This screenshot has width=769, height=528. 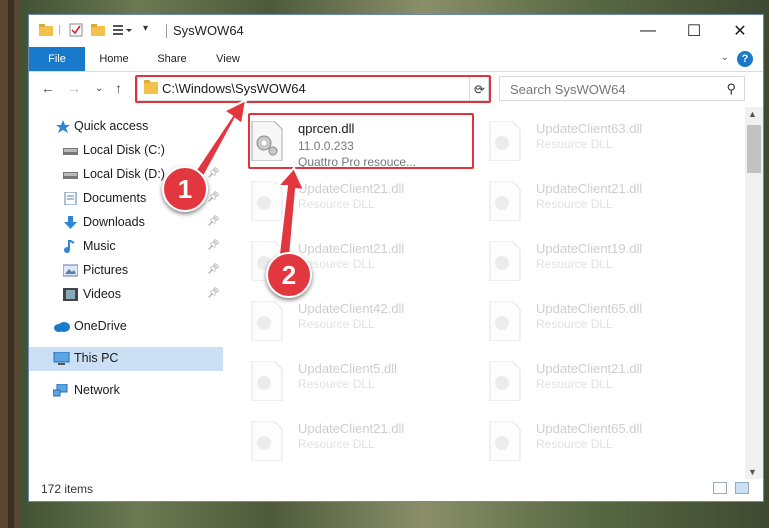 I want to click on arrow-1-icon, so click(x=221, y=138).